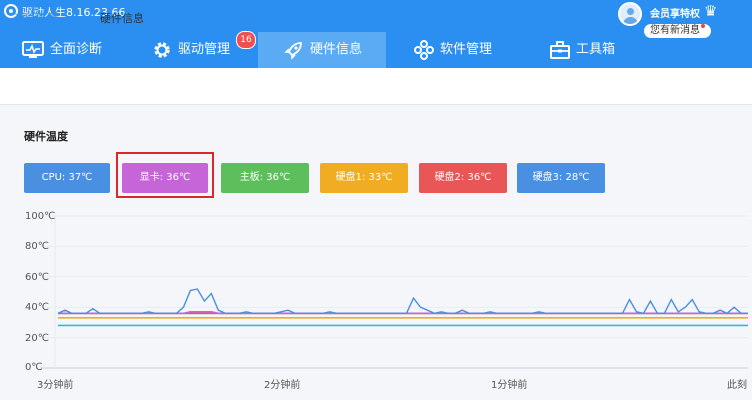 The height and width of the screenshot is (400, 752). Describe the element at coordinates (37, 307) in the screenshot. I see `y-tick-label: 40℃` at that location.